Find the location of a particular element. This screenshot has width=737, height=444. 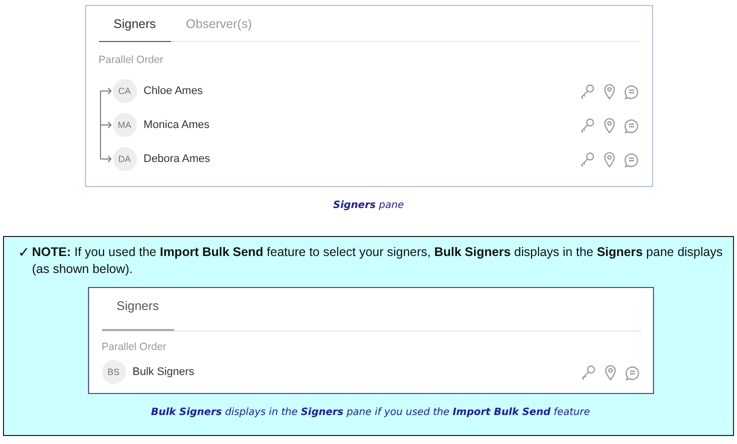

signer-name: Monica Ames is located at coordinates (177, 125).